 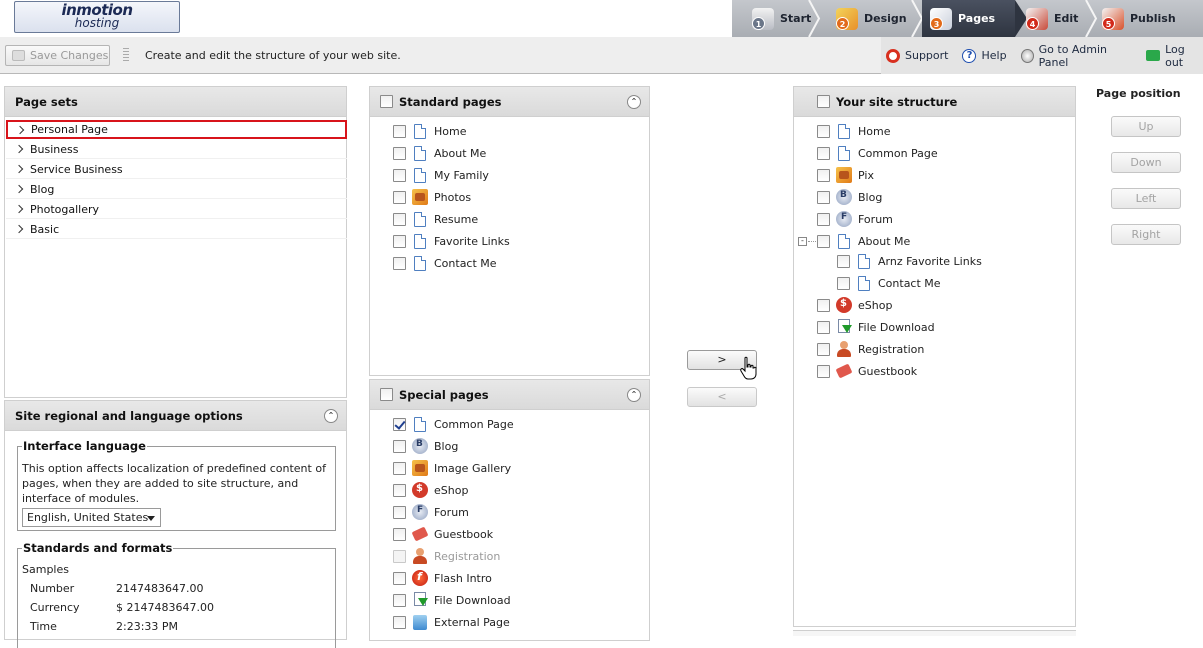 What do you see at coordinates (451, 241) in the screenshot?
I see `standard-page-item: Favorite Links` at bounding box center [451, 241].